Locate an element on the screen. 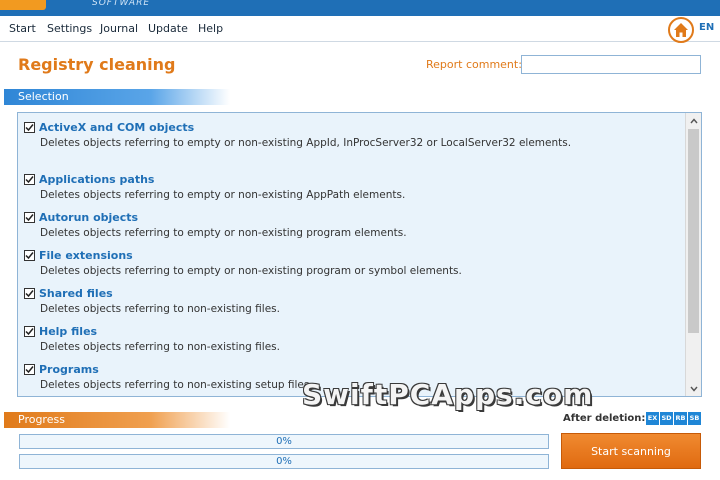 Image resolution: width=720 pixels, height=480 pixels. checkbox-help-files is located at coordinates (29, 331).